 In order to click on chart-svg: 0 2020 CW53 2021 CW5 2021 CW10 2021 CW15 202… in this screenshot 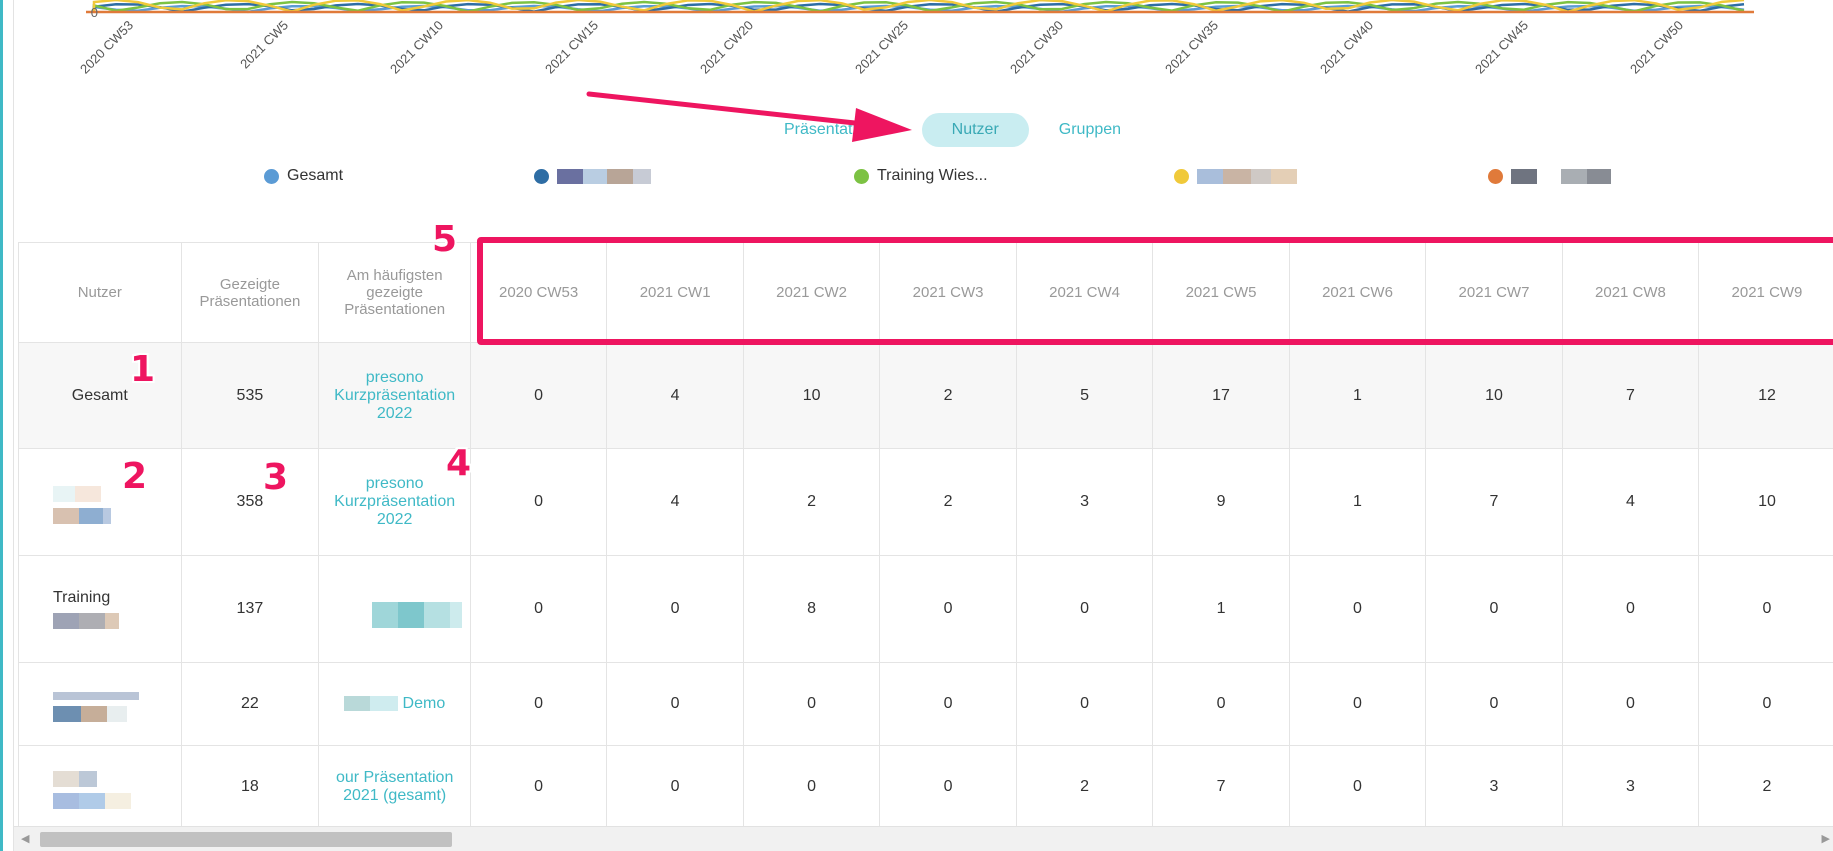, I will do `click(915, 38)`.